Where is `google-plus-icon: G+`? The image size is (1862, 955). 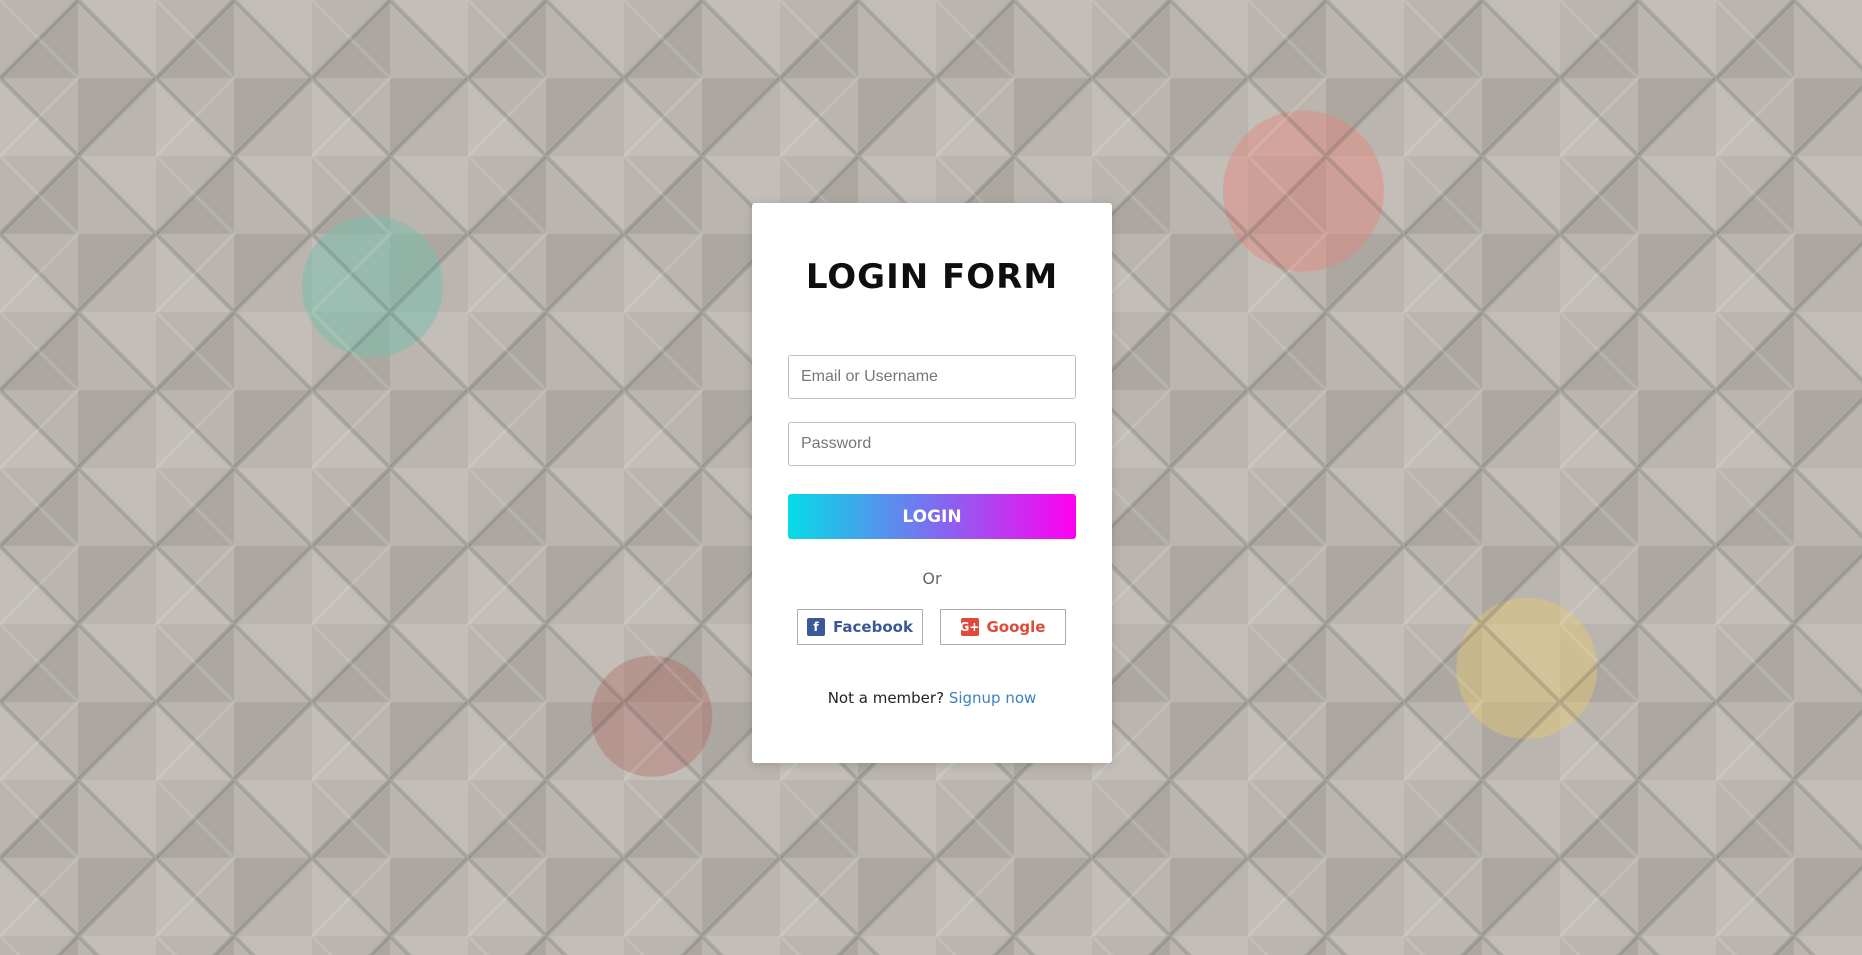
google-plus-icon: G+ is located at coordinates (969, 627).